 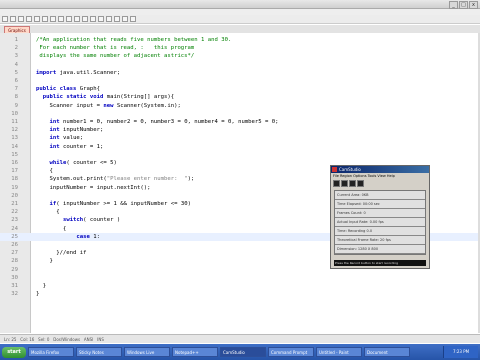 What do you see at coordinates (45, 19) in the screenshot?
I see `print-icon` at bounding box center [45, 19].